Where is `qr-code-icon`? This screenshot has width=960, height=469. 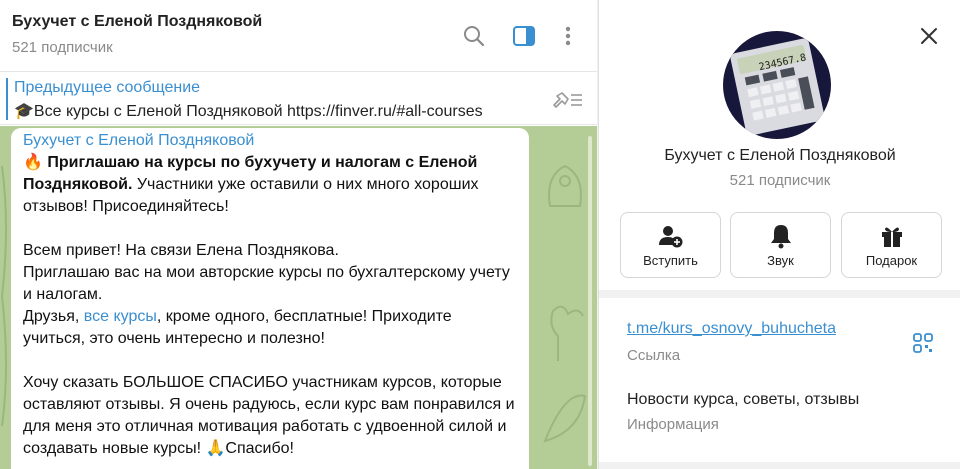 qr-code-icon is located at coordinates (923, 343).